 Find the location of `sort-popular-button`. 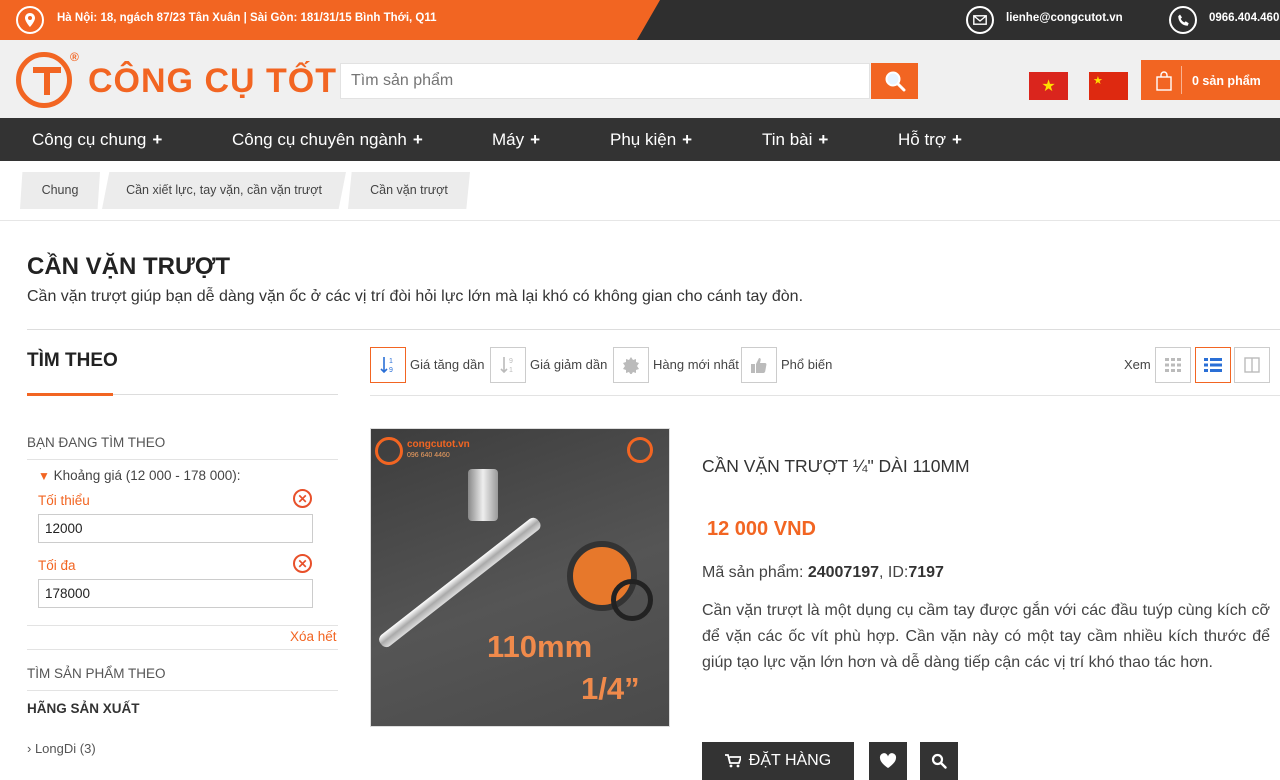

sort-popular-button is located at coordinates (759, 365).